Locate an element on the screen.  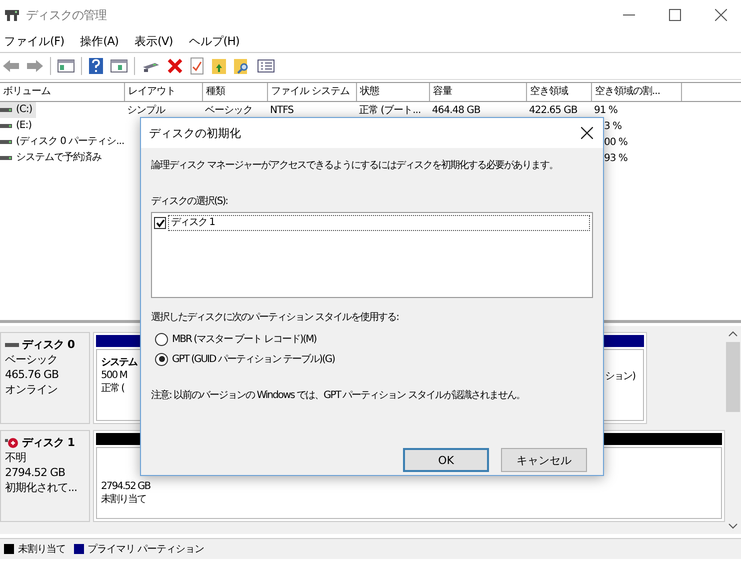
volume-cell: (C:) is located at coordinates (18, 110).